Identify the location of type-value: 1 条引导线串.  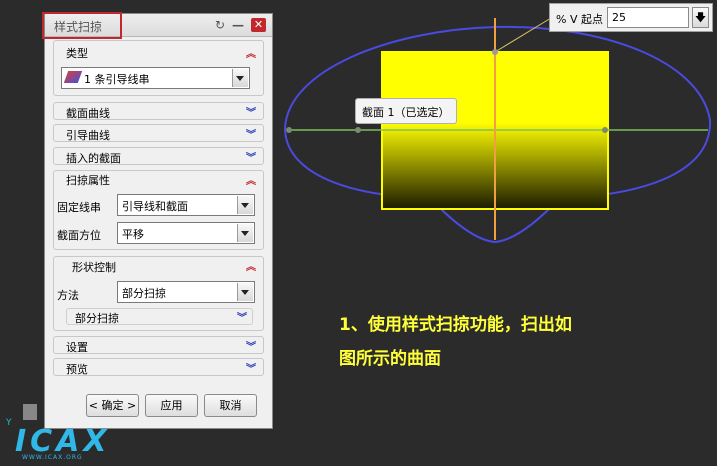
(117, 79).